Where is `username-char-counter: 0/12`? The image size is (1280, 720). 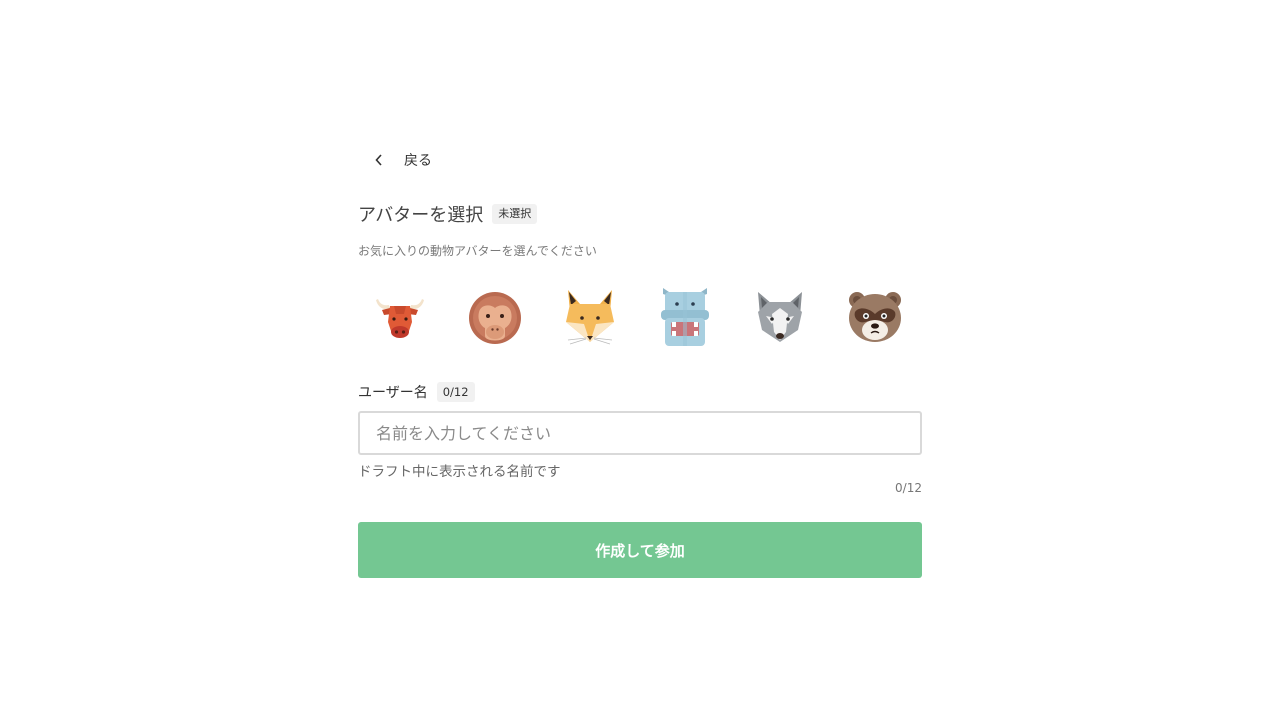 username-char-counter: 0/12 is located at coordinates (908, 488).